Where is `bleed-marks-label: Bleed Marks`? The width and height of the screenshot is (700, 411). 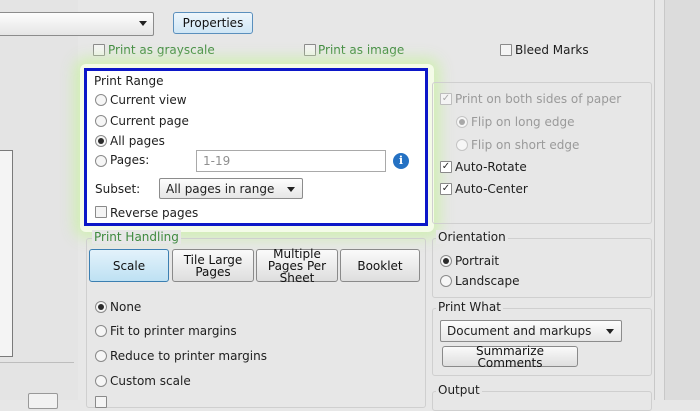
bleed-marks-label: Bleed Marks is located at coordinates (552, 50).